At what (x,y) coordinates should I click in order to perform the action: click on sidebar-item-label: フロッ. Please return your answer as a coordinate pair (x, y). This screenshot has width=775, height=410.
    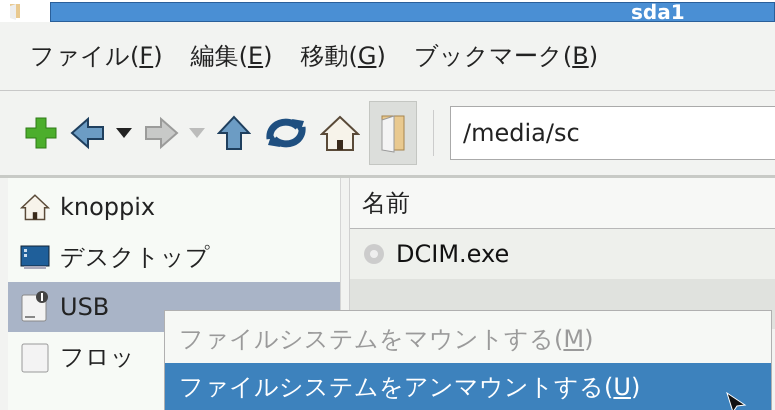
    Looking at the image, I should click on (97, 357).